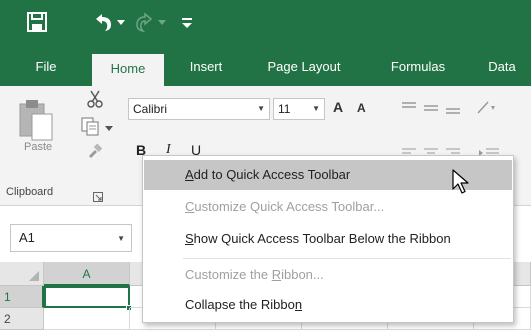 The image size is (531, 334). I want to click on menu-item-collapse-ribbon: Collapse the Ribbon, so click(328, 305).